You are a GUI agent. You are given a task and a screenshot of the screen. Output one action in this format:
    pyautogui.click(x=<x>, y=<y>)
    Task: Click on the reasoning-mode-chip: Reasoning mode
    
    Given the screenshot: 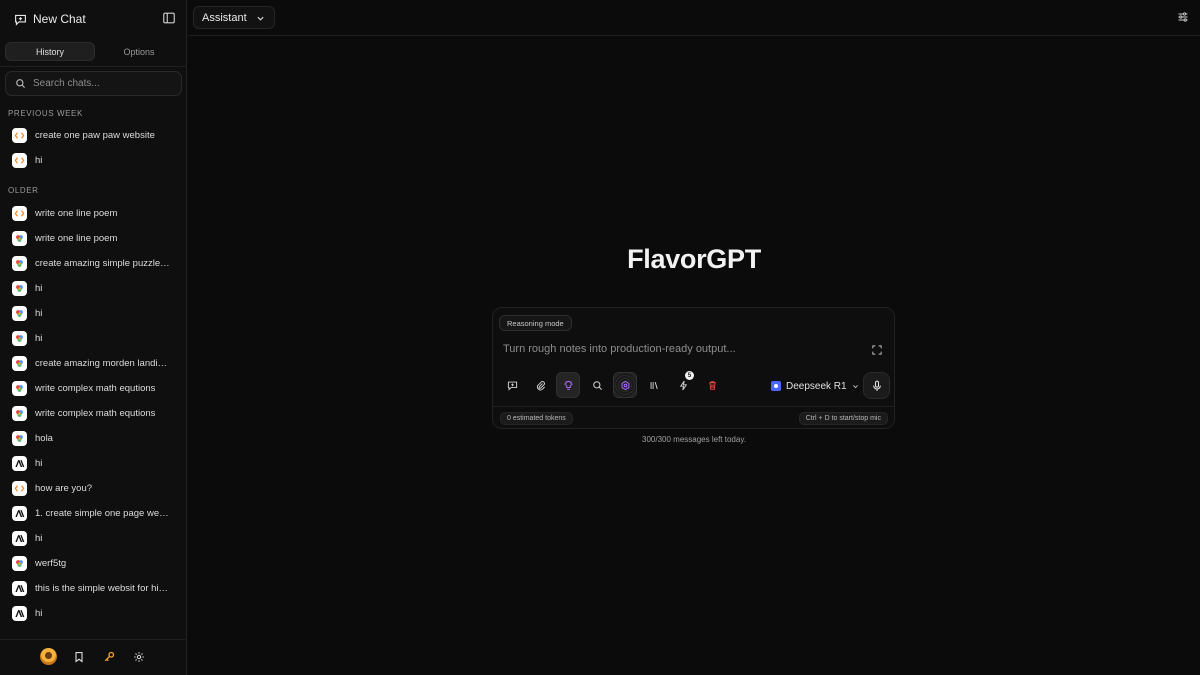 What is the action you would take?
    pyautogui.click(x=535, y=323)
    